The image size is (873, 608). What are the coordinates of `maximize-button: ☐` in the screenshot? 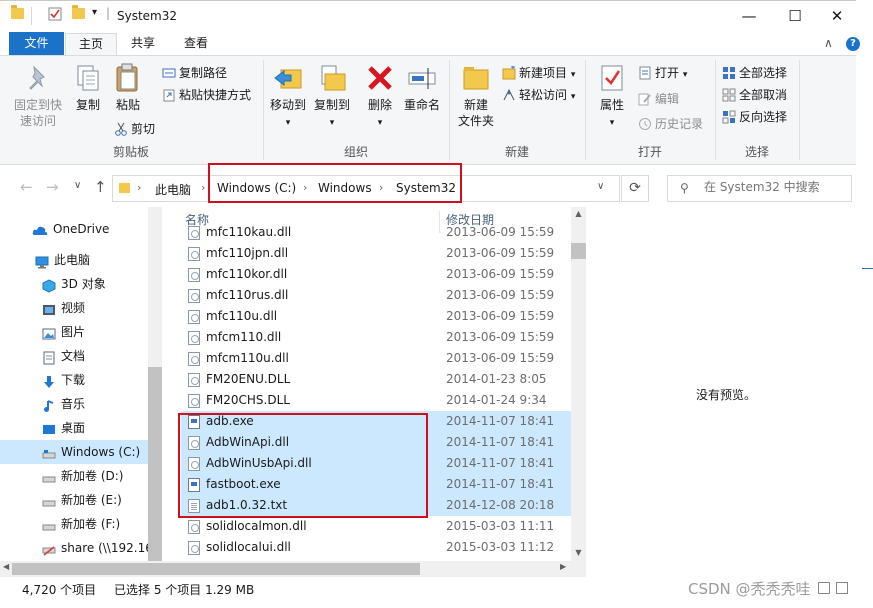 It's located at (795, 16).